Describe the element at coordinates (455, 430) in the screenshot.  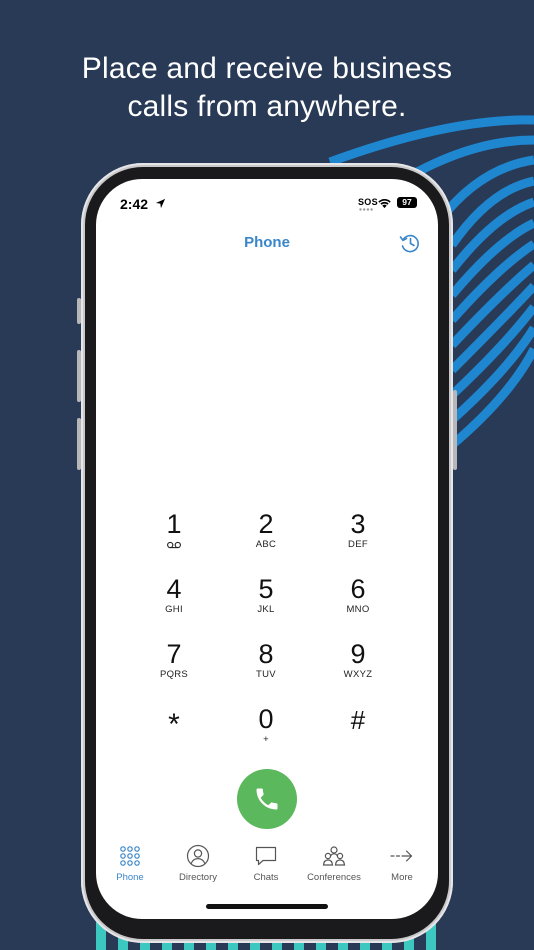
I see `phone-power-button` at that location.